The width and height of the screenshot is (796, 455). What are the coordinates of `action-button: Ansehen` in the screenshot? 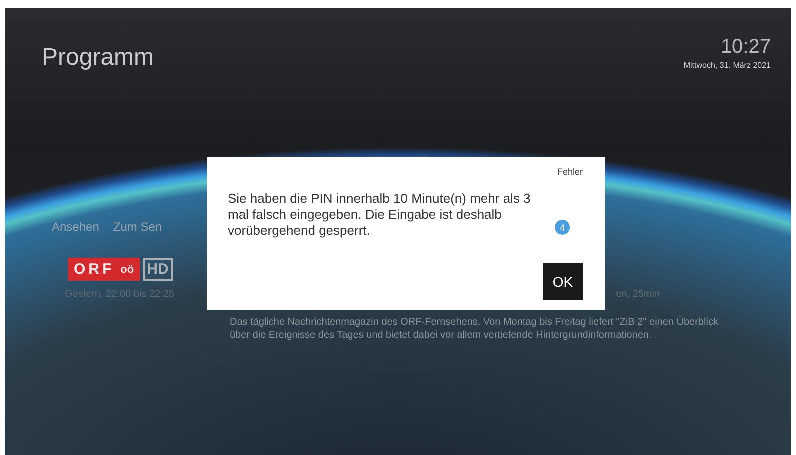 It's located at (76, 227).